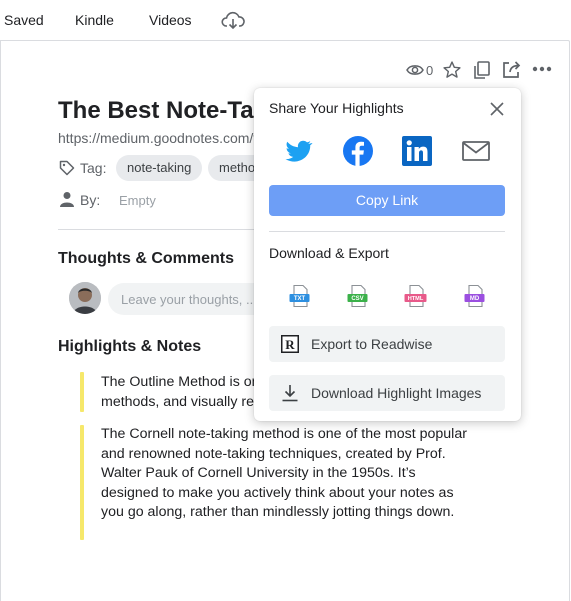 The width and height of the screenshot is (571, 601). What do you see at coordinates (497, 109) in the screenshot?
I see `close-icon` at bounding box center [497, 109].